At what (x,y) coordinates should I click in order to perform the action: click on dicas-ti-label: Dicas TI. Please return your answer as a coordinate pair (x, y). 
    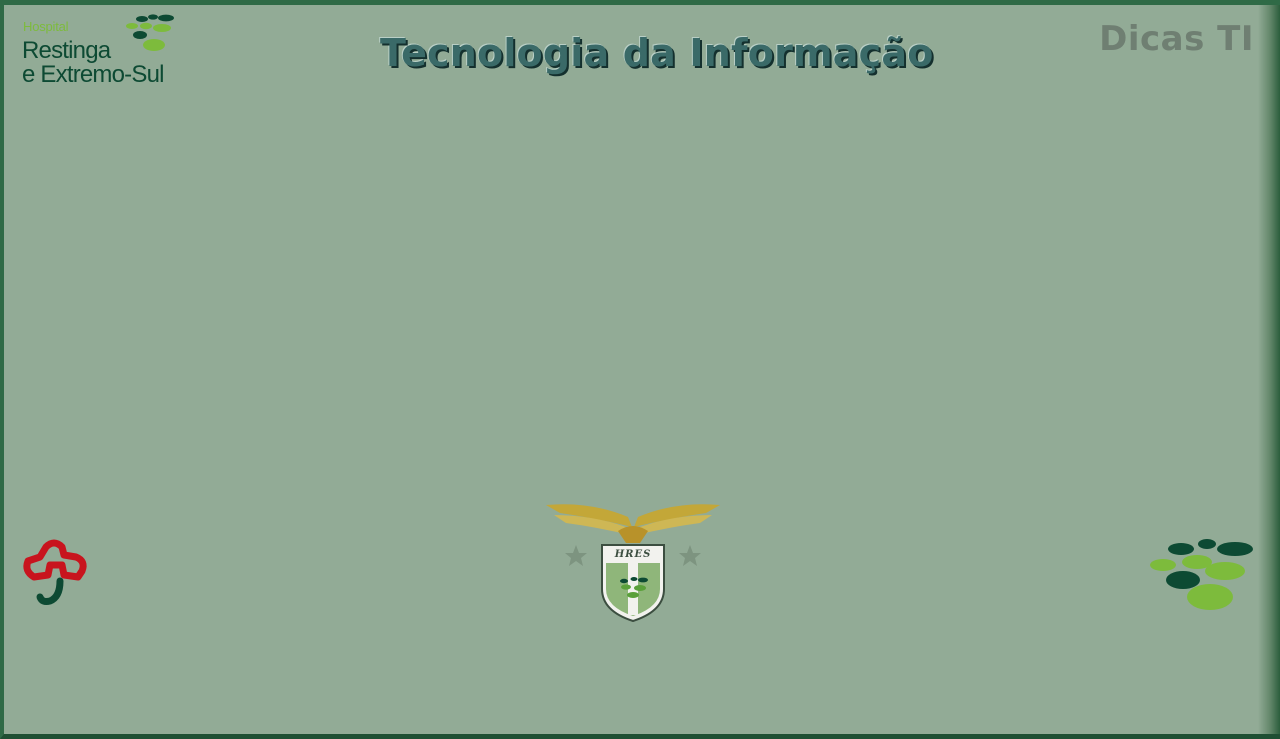
    Looking at the image, I should click on (1176, 39).